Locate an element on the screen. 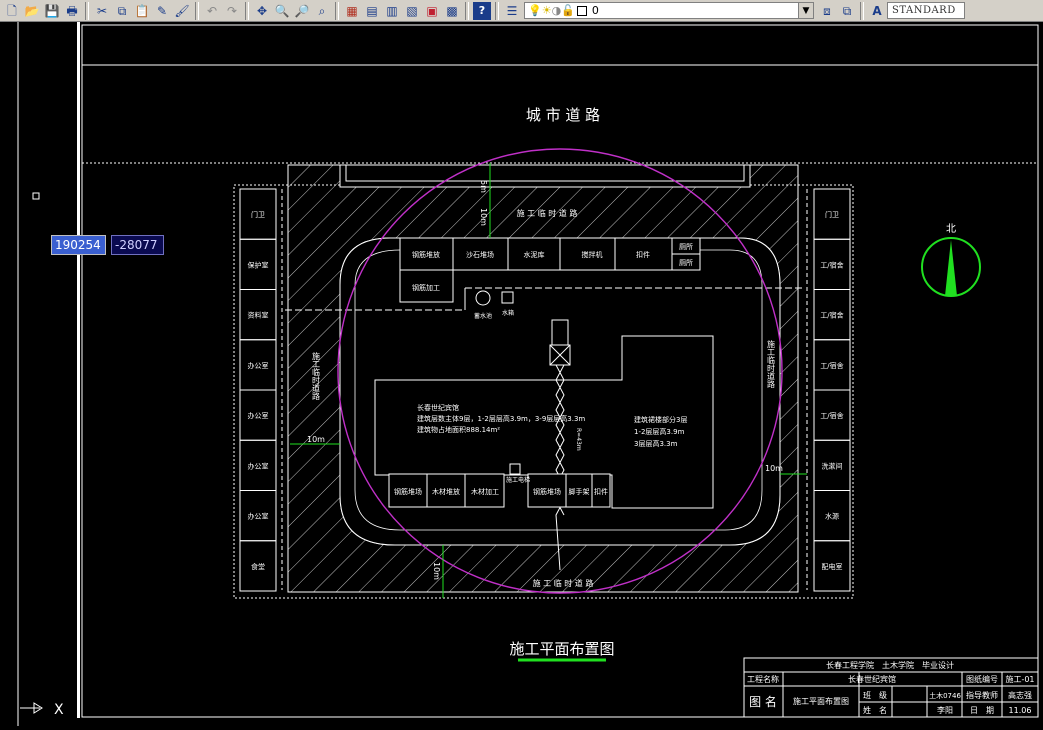  shed-rebar-yard: 钢筋堆场 is located at coordinates (408, 491).